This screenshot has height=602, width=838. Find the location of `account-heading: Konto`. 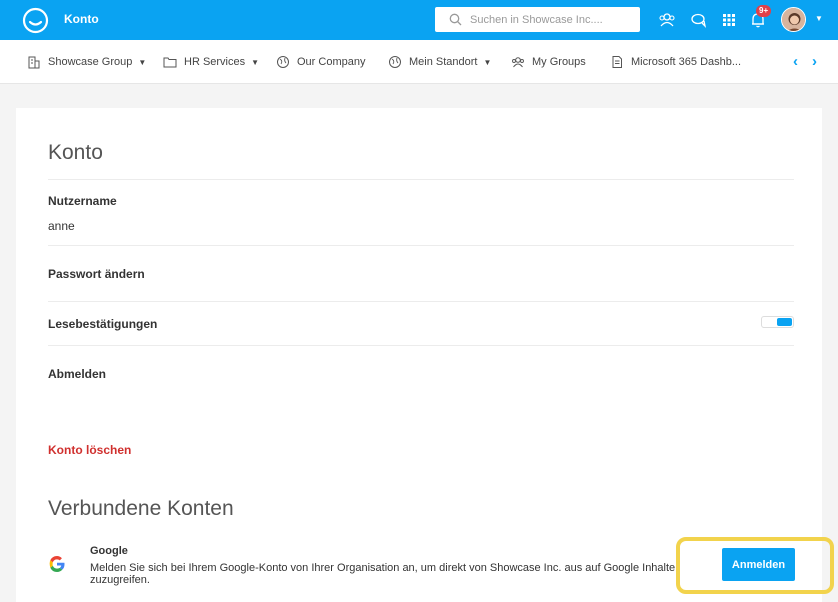

account-heading: Konto is located at coordinates (75, 152).